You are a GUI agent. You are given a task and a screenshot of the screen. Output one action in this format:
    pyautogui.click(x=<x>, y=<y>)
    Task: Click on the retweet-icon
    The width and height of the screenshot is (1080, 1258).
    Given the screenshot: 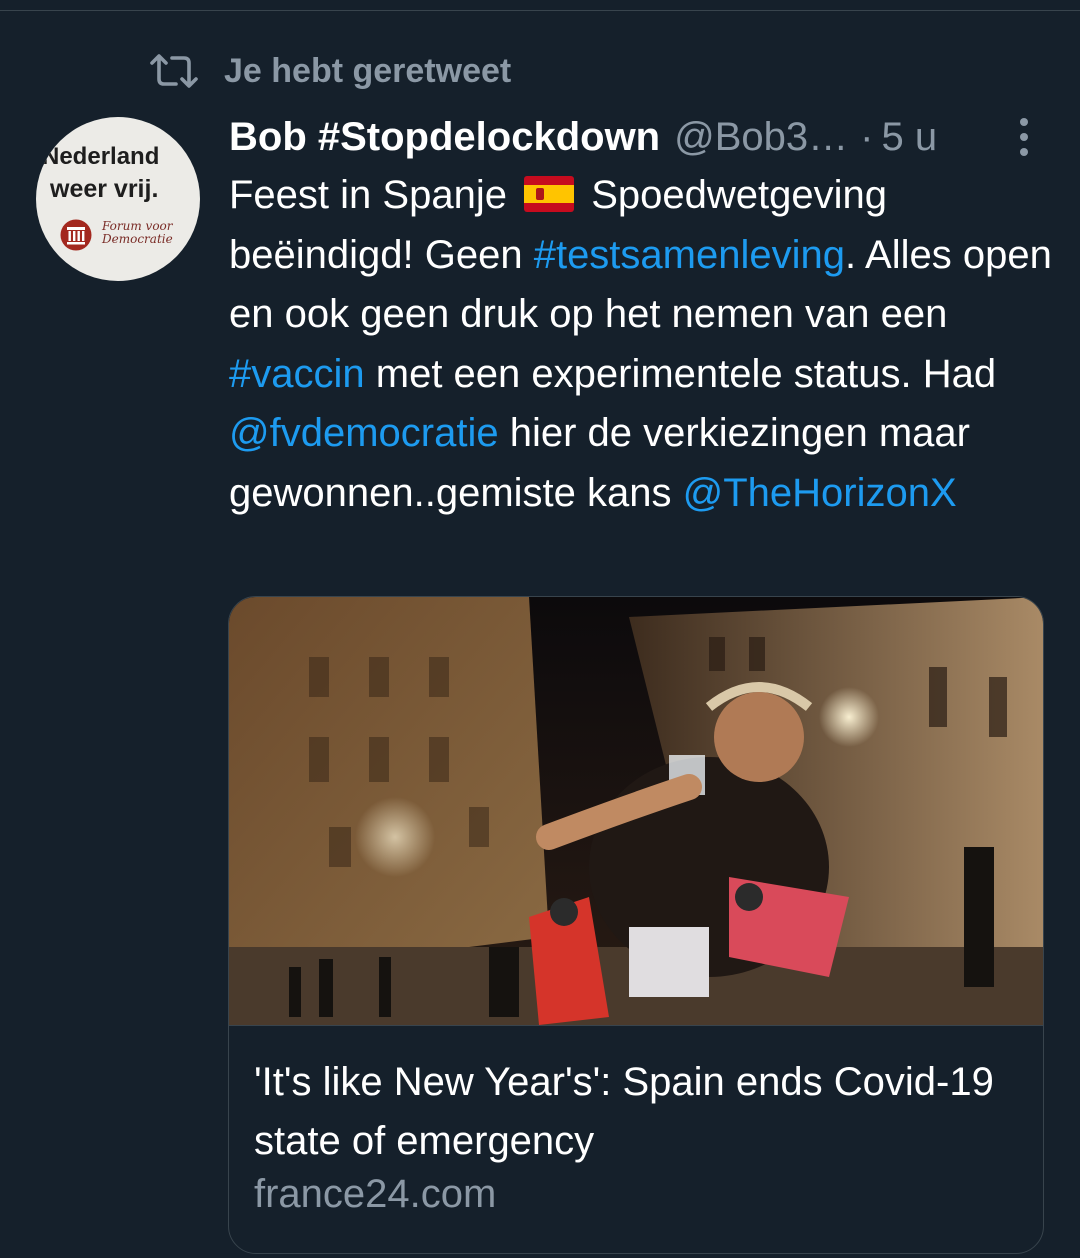 What is the action you would take?
    pyautogui.click(x=174, y=71)
    